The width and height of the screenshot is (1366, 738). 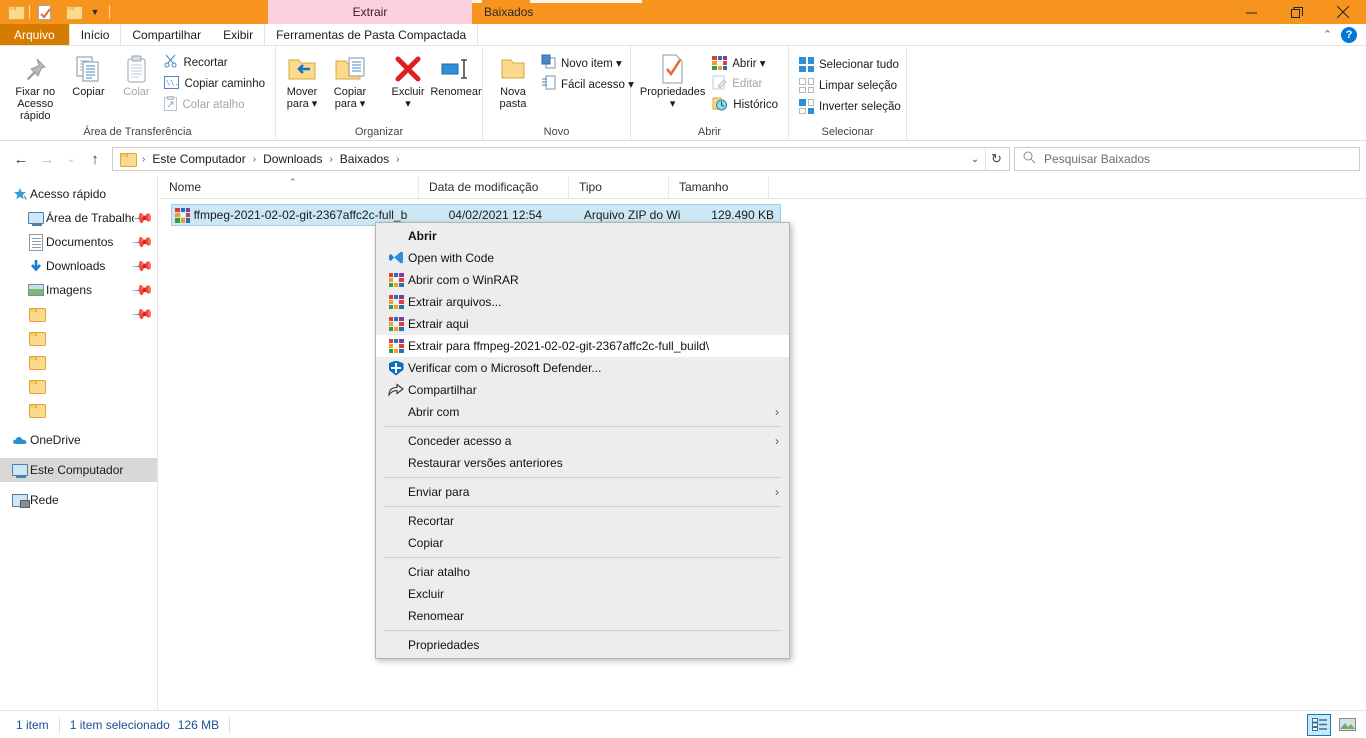 I want to click on invert-selection-button: Inverter seleção, so click(x=850, y=106).